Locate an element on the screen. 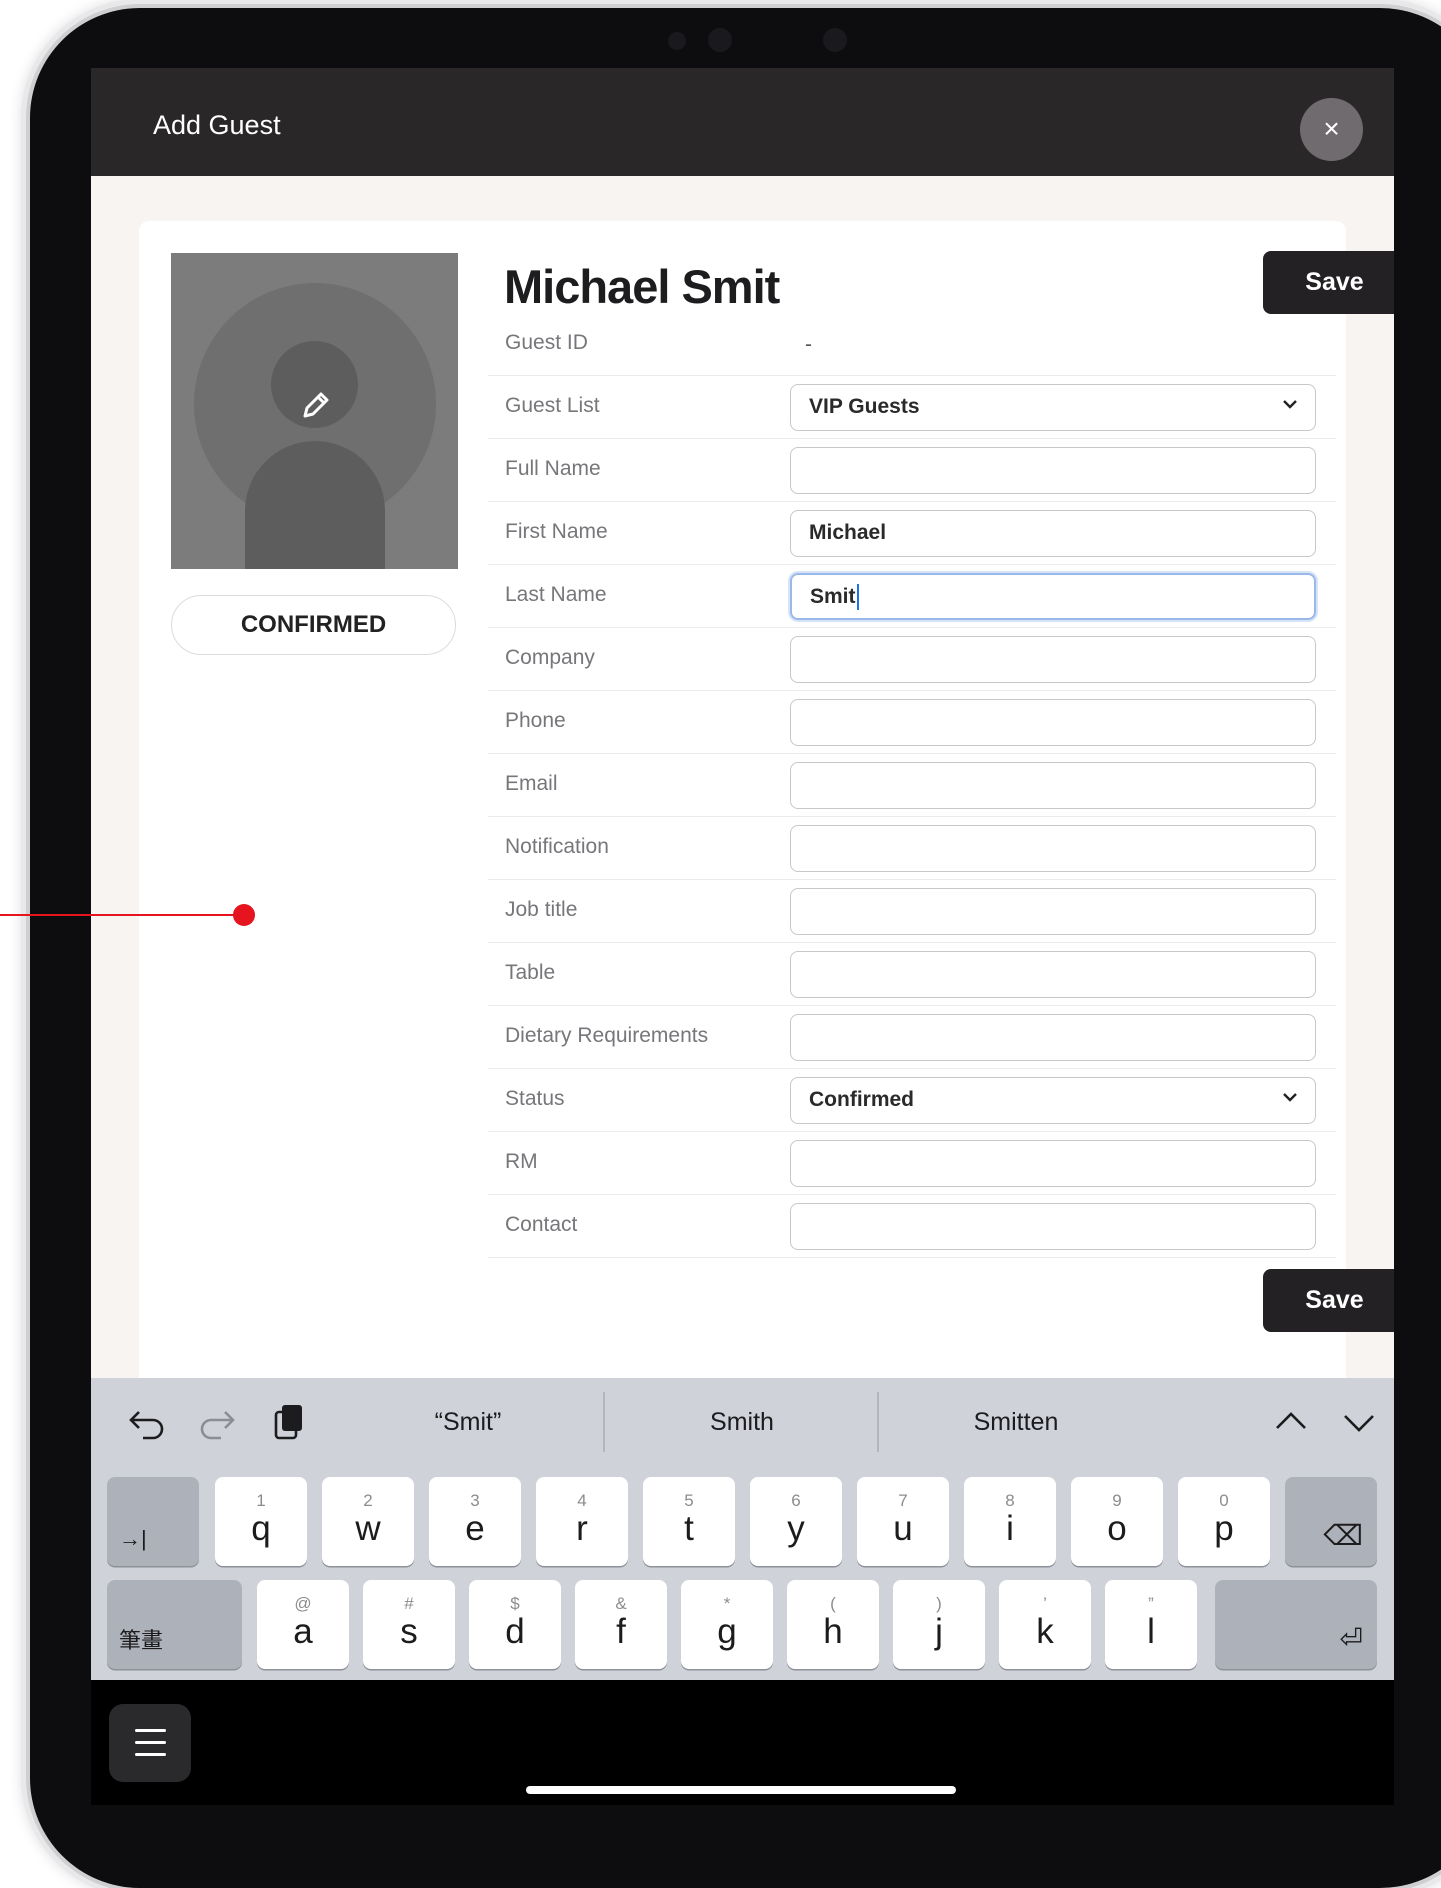  save-button-top: Save is located at coordinates (1328, 282).